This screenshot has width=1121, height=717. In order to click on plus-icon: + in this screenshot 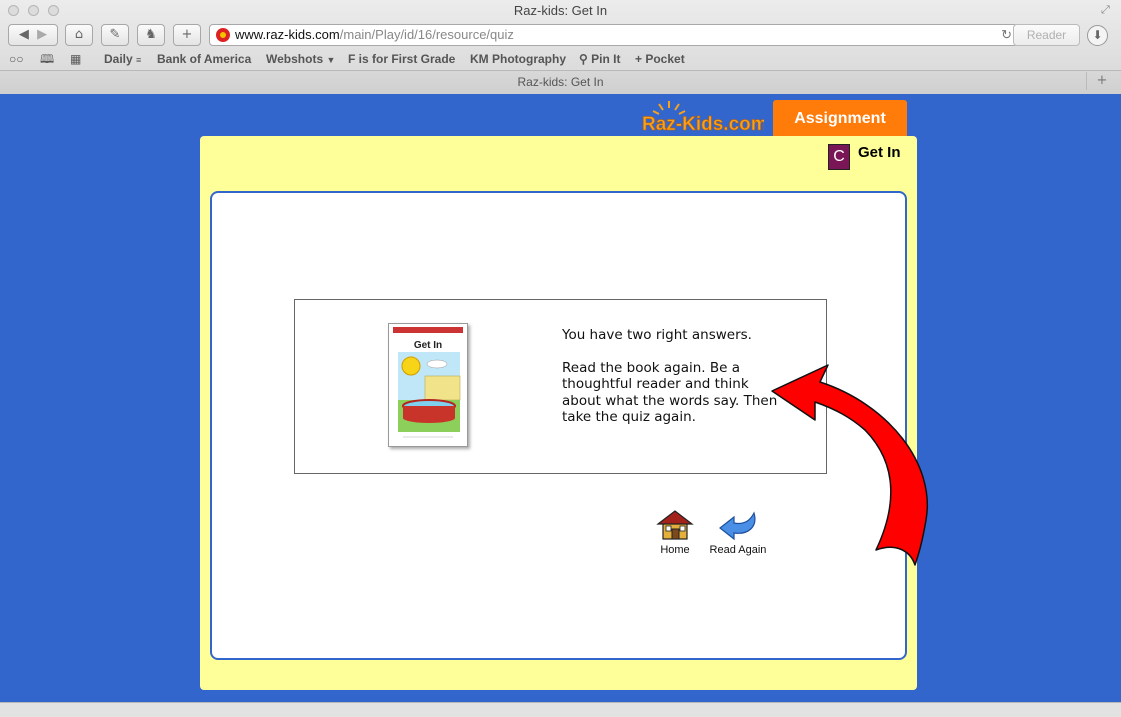, I will do `click(187, 34)`.